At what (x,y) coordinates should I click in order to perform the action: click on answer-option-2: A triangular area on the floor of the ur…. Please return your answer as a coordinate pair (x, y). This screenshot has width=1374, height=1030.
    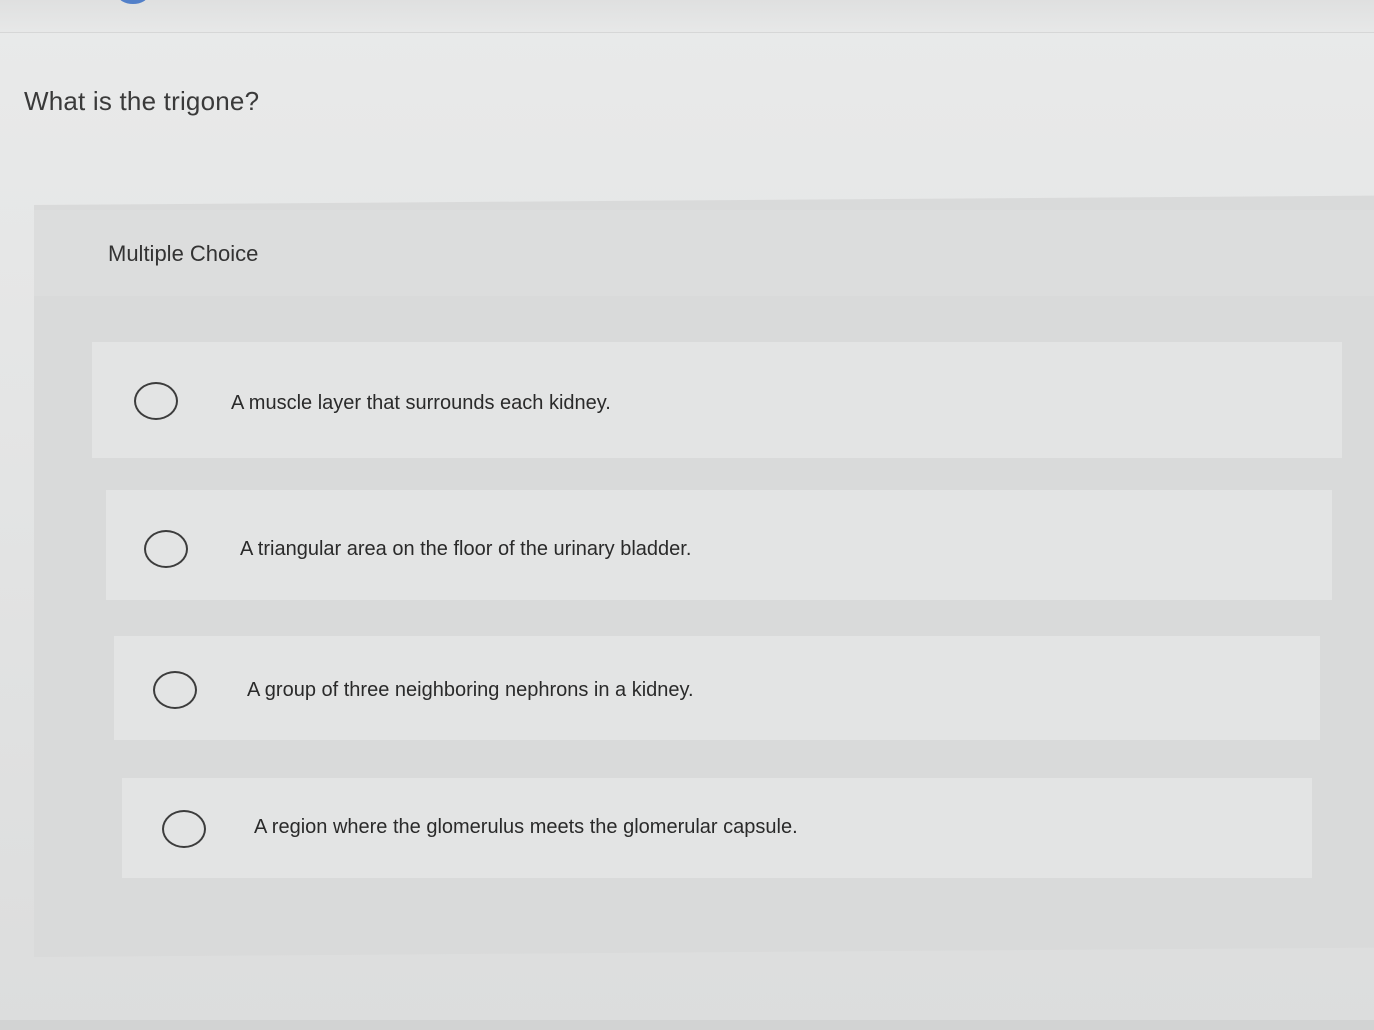
    Looking at the image, I should click on (719, 545).